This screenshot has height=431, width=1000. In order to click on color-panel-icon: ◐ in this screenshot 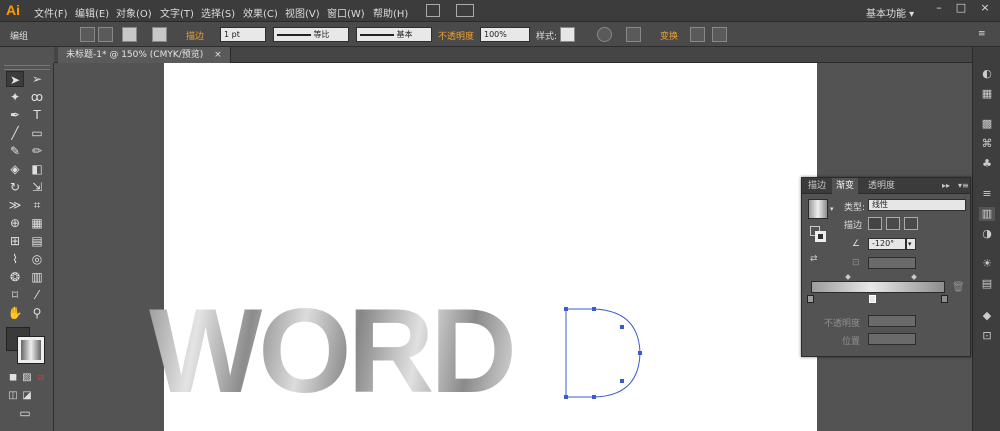, I will do `click(987, 74)`.